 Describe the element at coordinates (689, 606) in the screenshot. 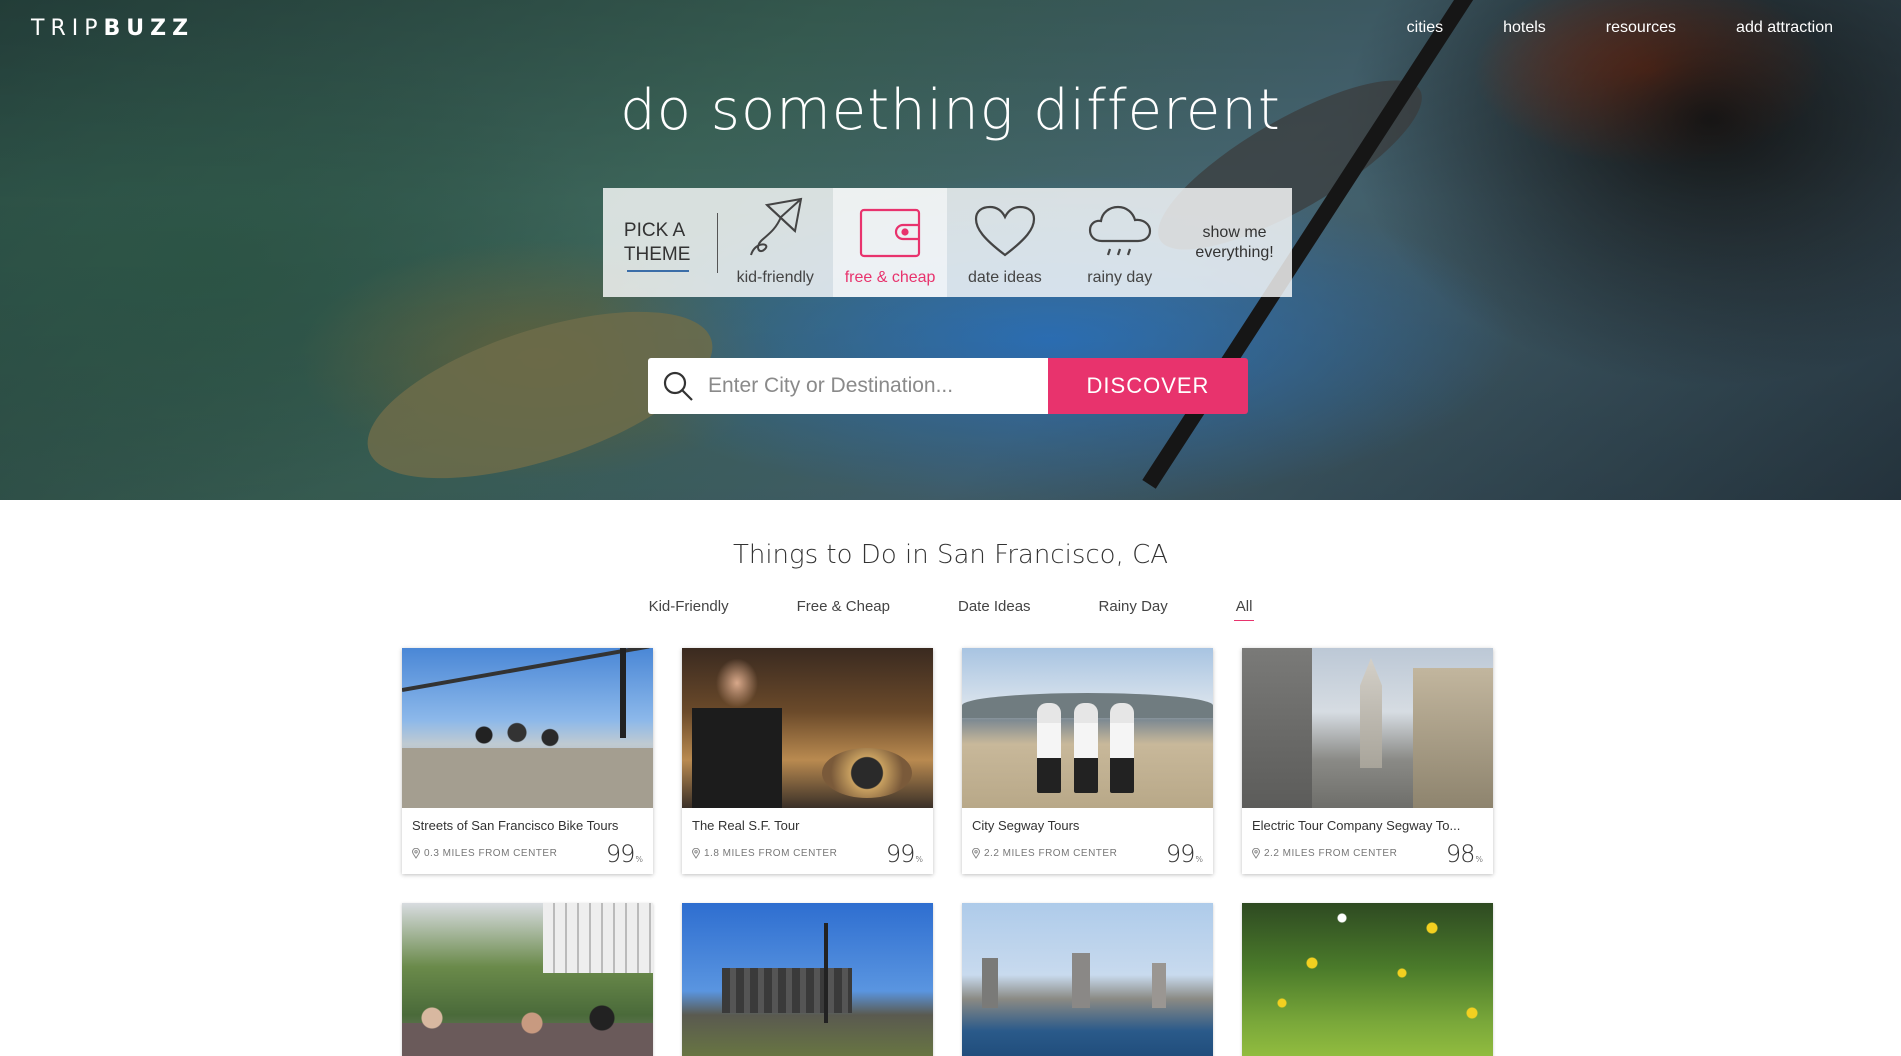

I see `filter-kid-friendly: Kid-Friendly` at that location.